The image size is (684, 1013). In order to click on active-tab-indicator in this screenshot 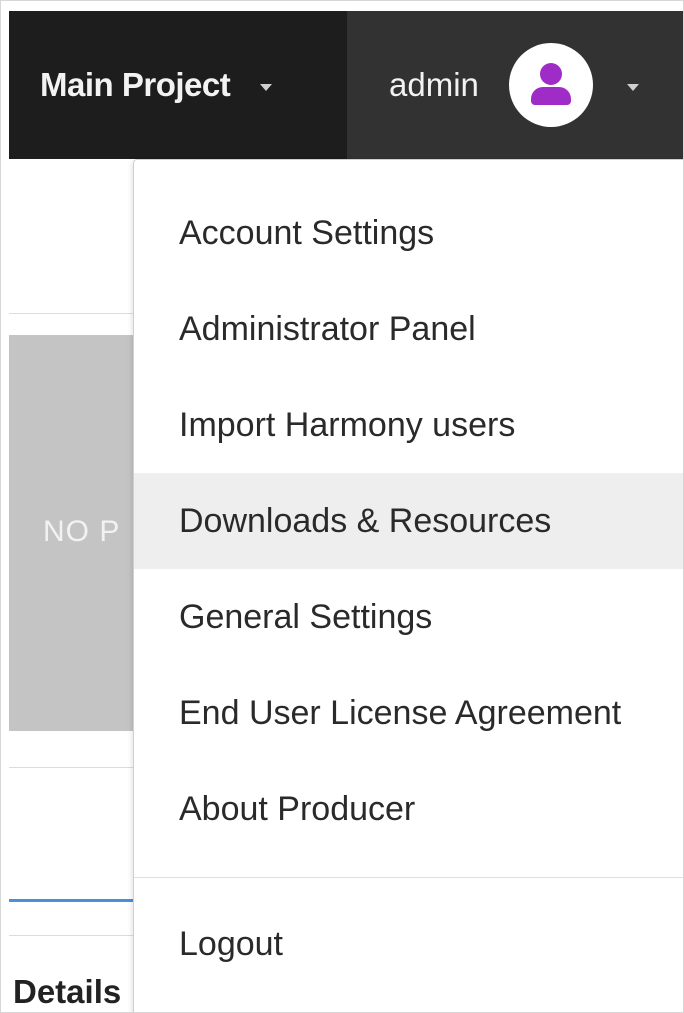, I will do `click(72, 900)`.